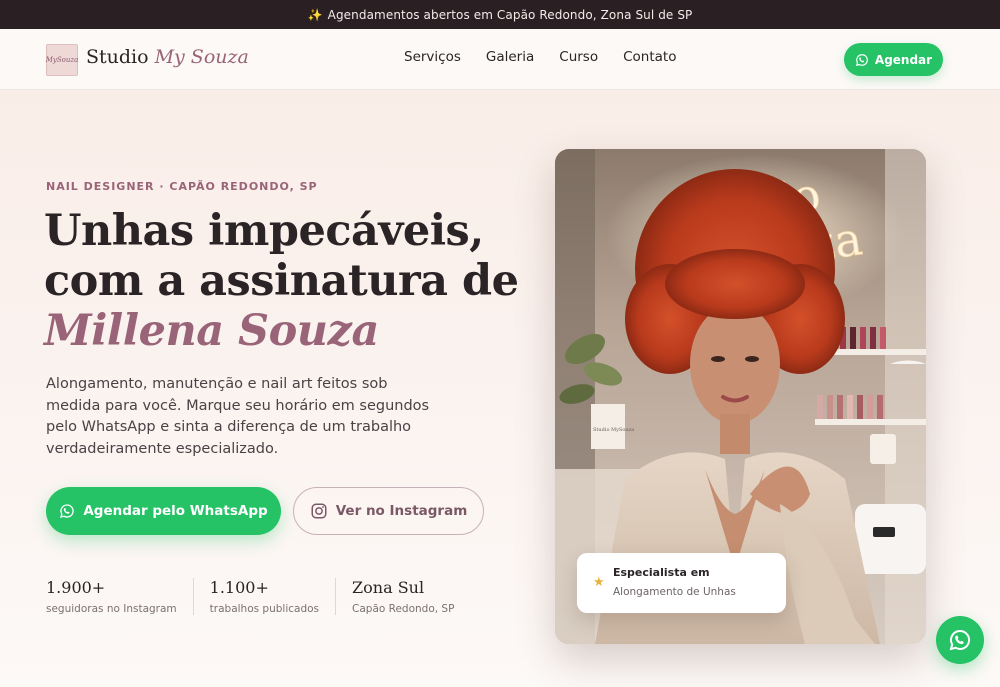  What do you see at coordinates (681, 583) in the screenshot?
I see `specialist-badge: ★ Especialista em Alongamento de Unhas` at bounding box center [681, 583].